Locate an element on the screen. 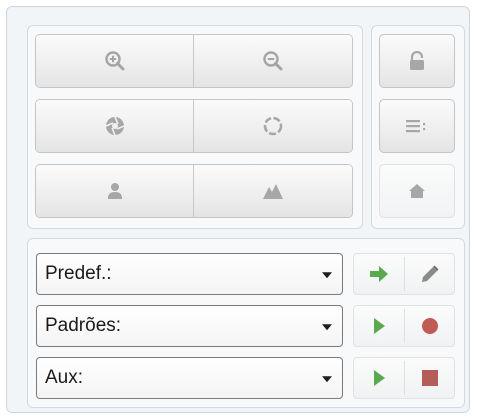 The image size is (480, 419). record-pattern-button is located at coordinates (429, 326).